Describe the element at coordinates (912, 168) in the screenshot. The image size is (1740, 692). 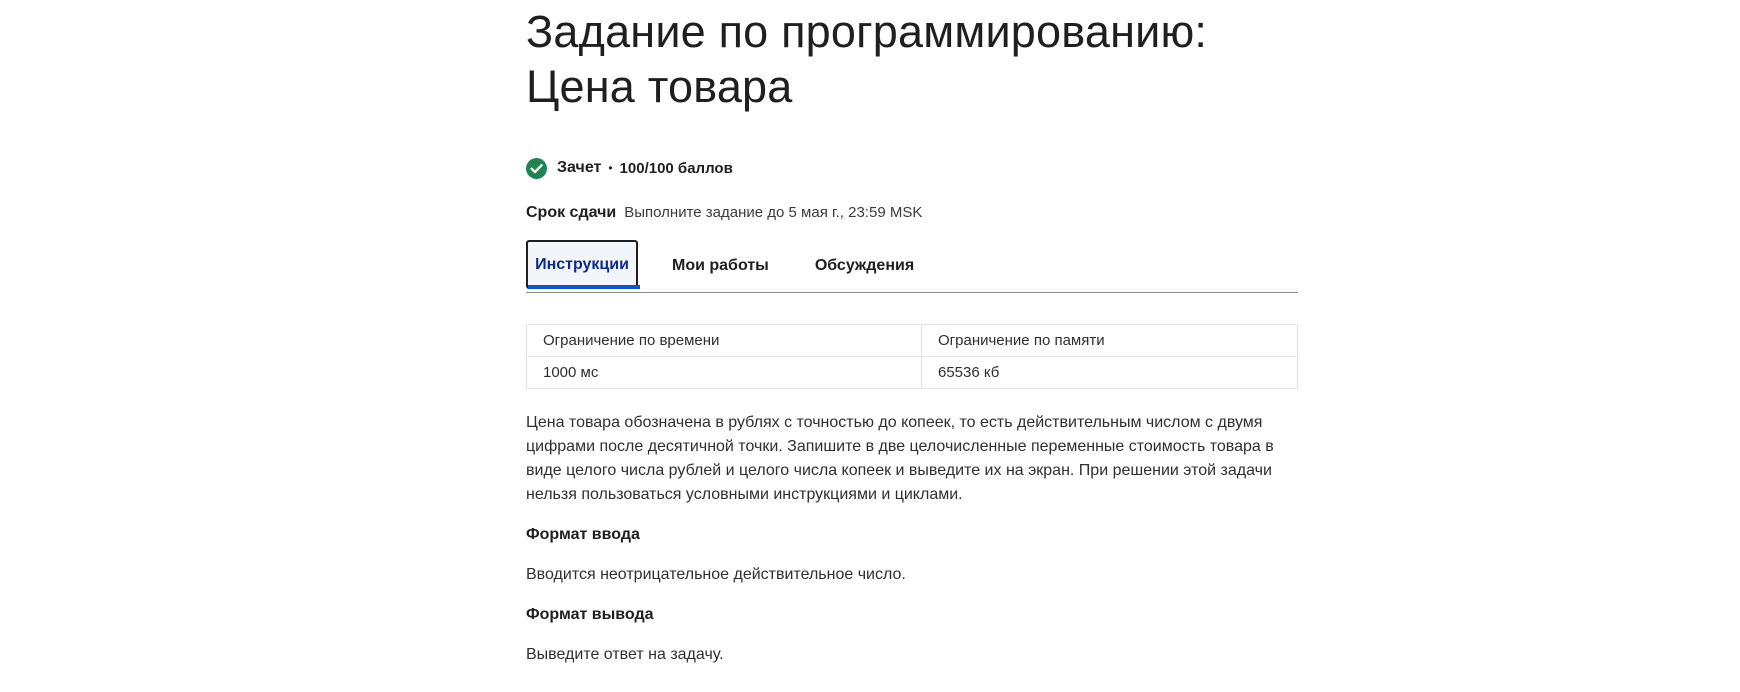
I see `grade-status: Зачет • 100/100 баллов` at that location.